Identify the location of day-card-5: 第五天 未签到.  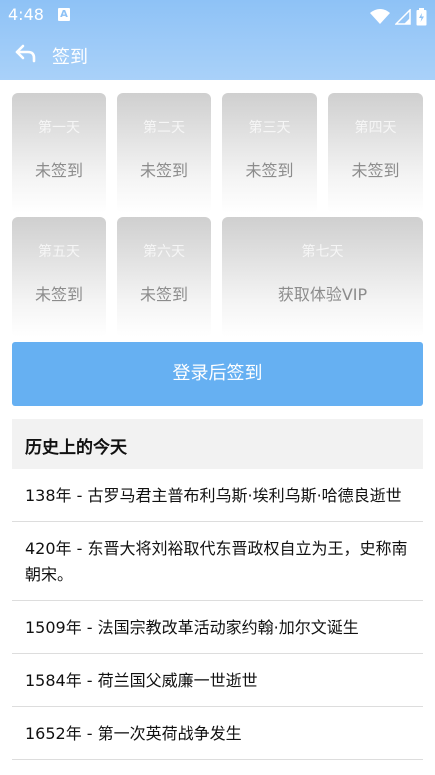
(59, 277).